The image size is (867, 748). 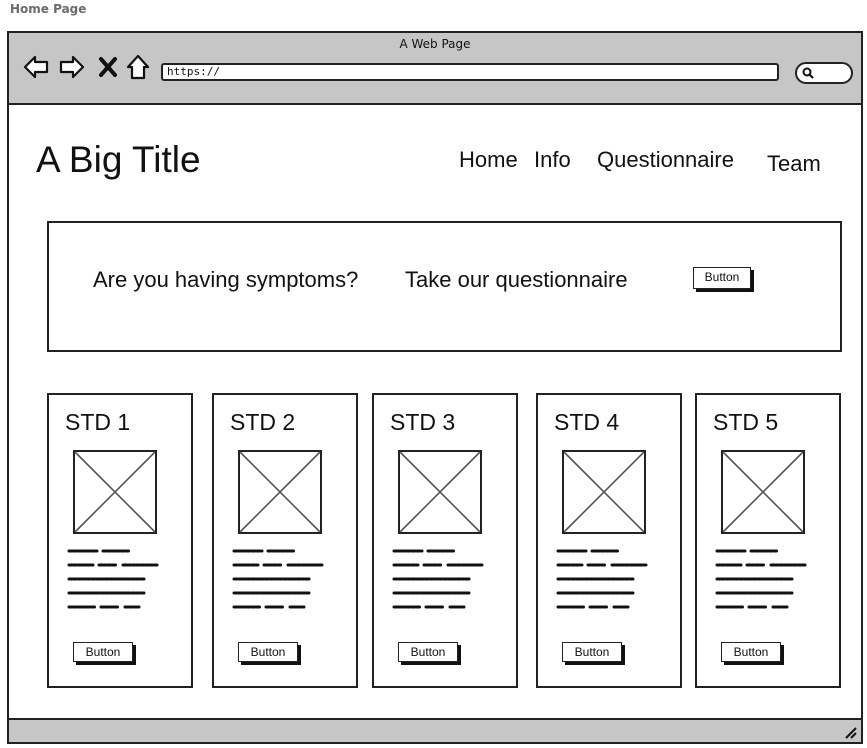 What do you see at coordinates (849, 731) in the screenshot?
I see `resize-grip-icon` at bounding box center [849, 731].